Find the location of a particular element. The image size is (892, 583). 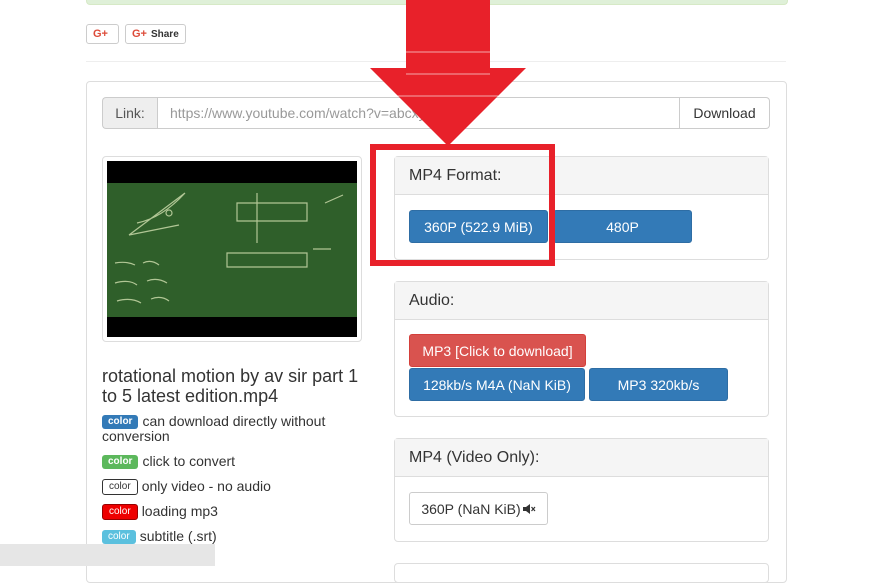

m4a-128-button: 128kb/s M4A (NaN KiB) is located at coordinates (497, 384).